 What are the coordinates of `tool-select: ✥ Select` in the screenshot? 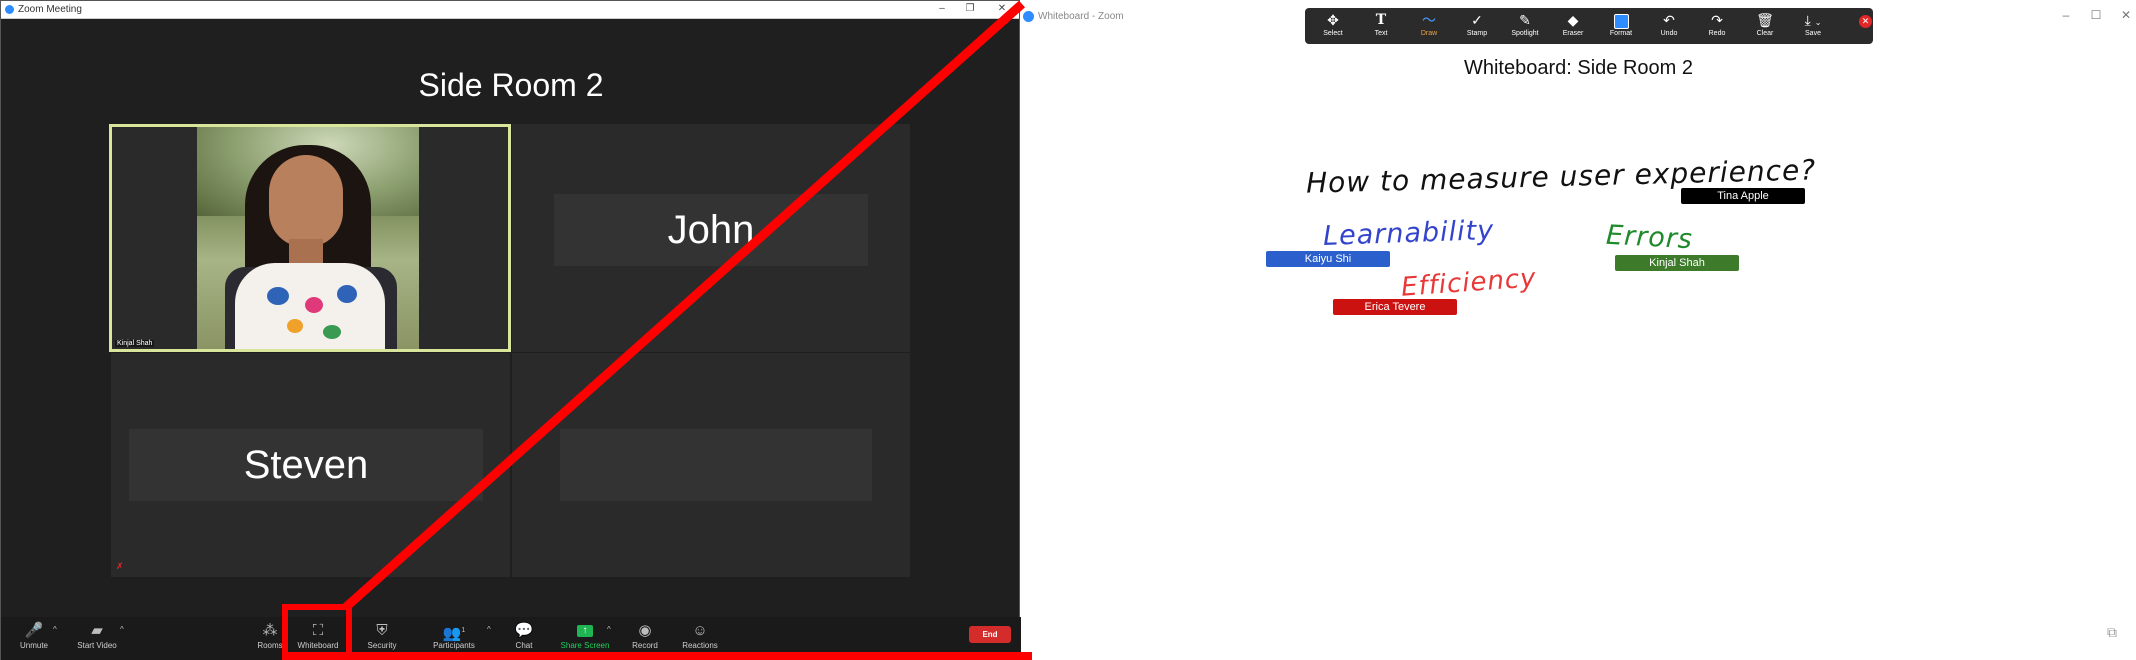 It's located at (1333, 25).